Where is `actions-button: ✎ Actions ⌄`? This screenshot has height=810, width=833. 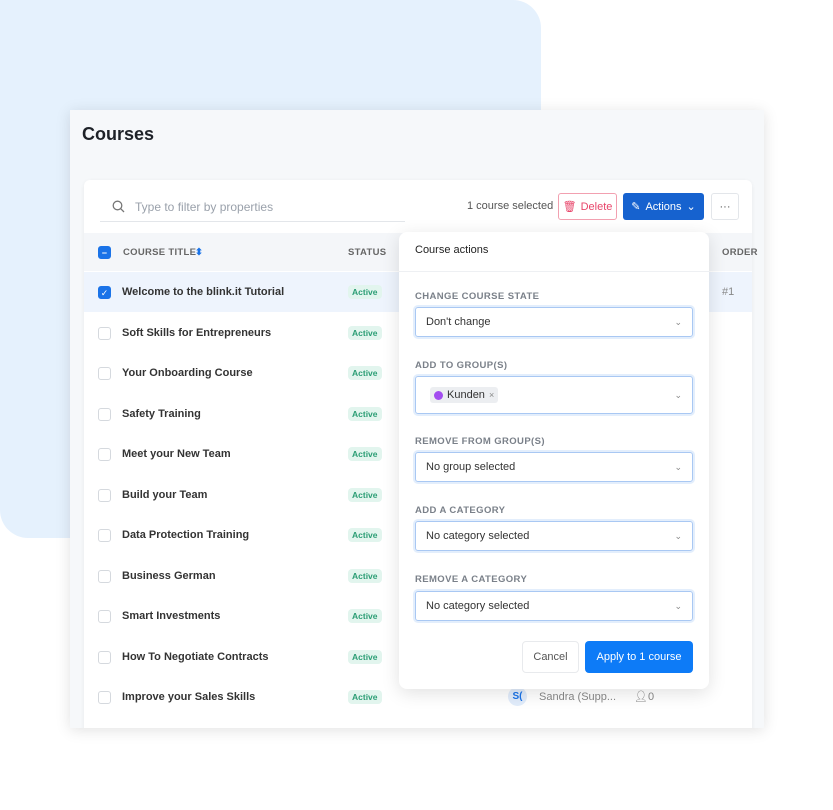 actions-button: ✎ Actions ⌄ is located at coordinates (663, 206).